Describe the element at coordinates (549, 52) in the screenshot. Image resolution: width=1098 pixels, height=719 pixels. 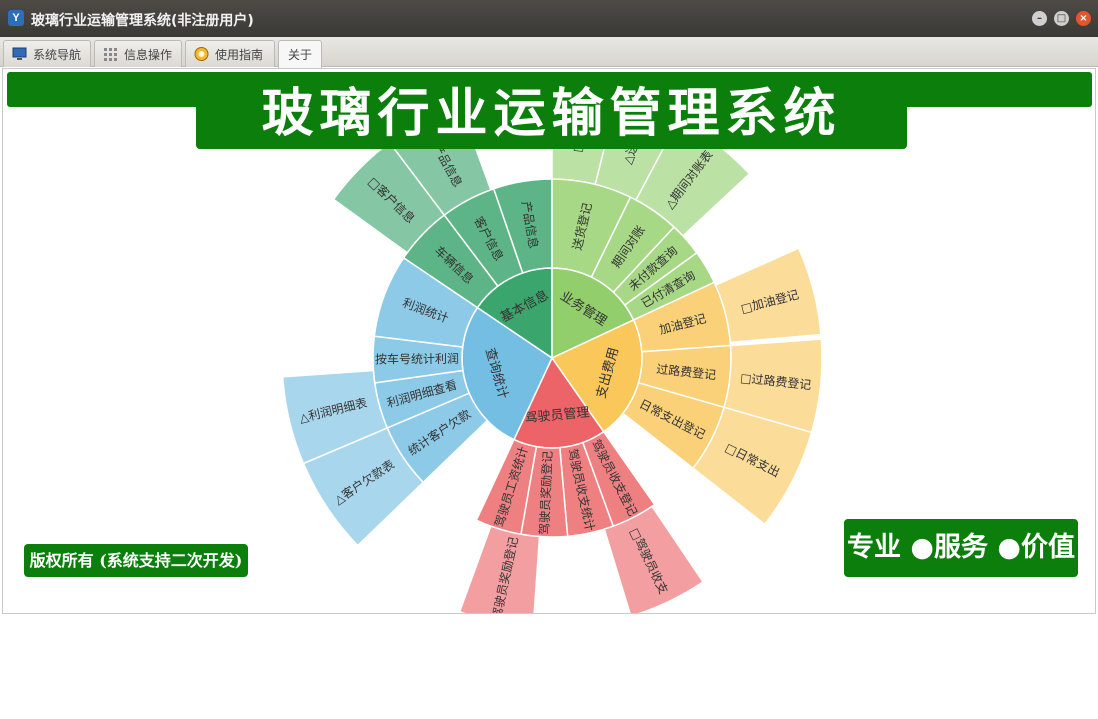
I see `tab-bar: 系统导航 信息操作 使用指南 关于` at that location.